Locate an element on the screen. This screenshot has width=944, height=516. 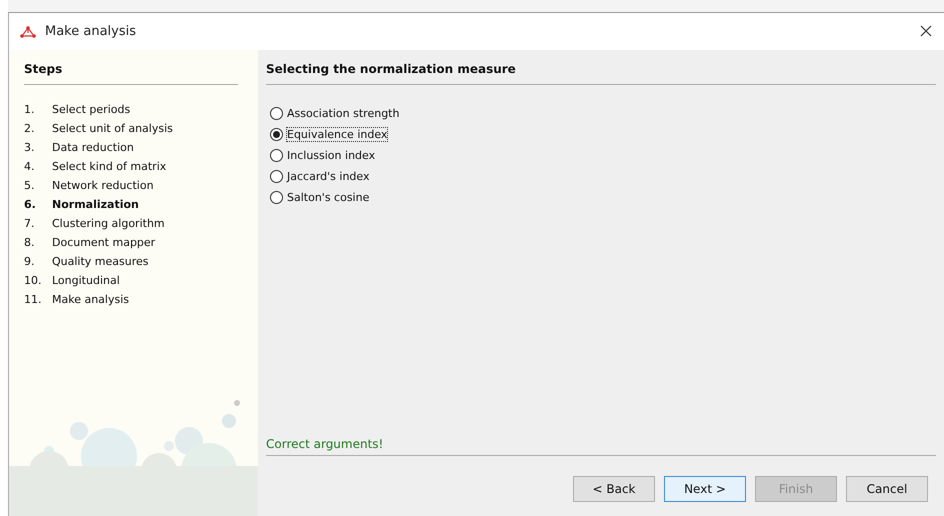
step-label: Select unit of analysis is located at coordinates (112, 128).